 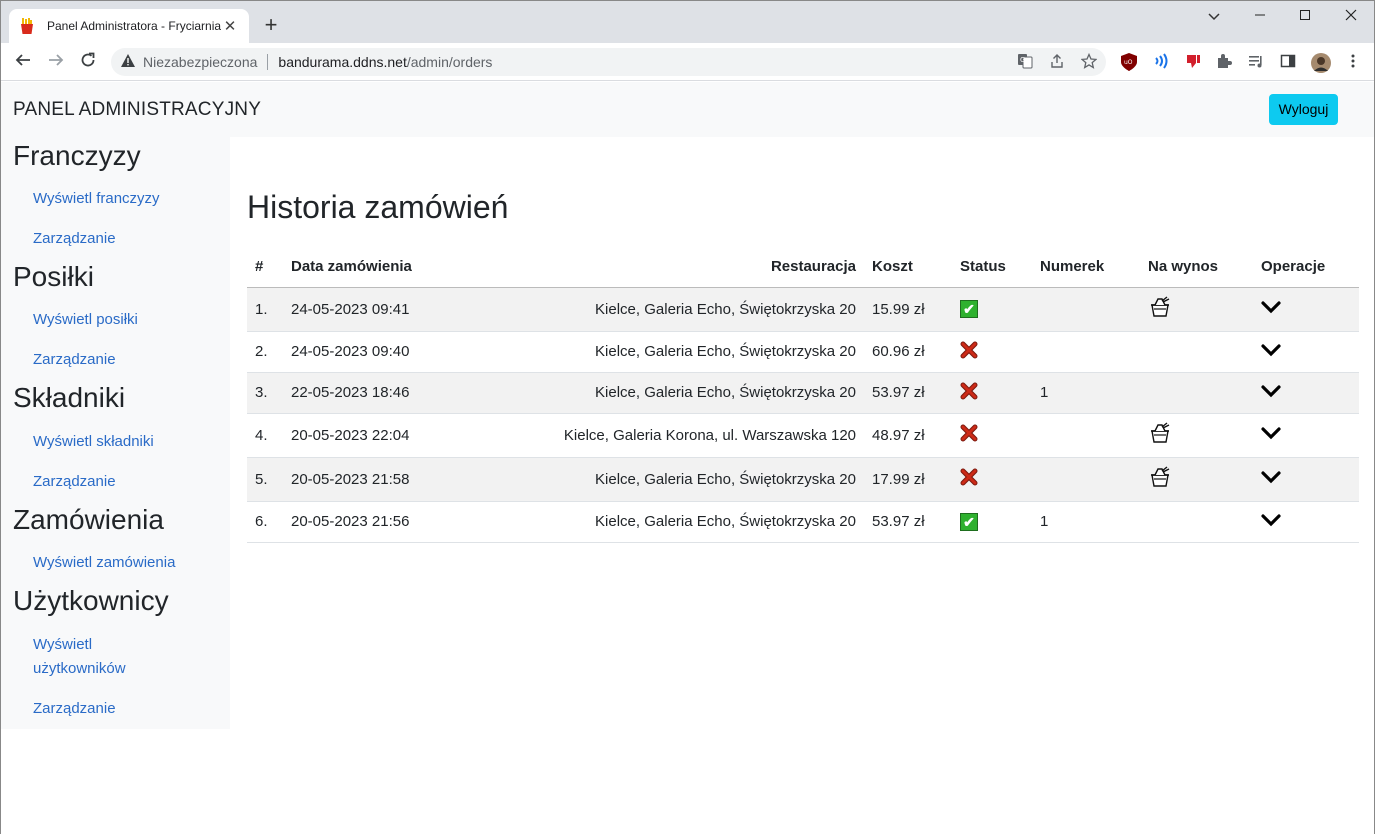 What do you see at coordinates (137, 110) in the screenshot?
I see `navbar-brand: PANEL ADMINISTRACYJNY` at bounding box center [137, 110].